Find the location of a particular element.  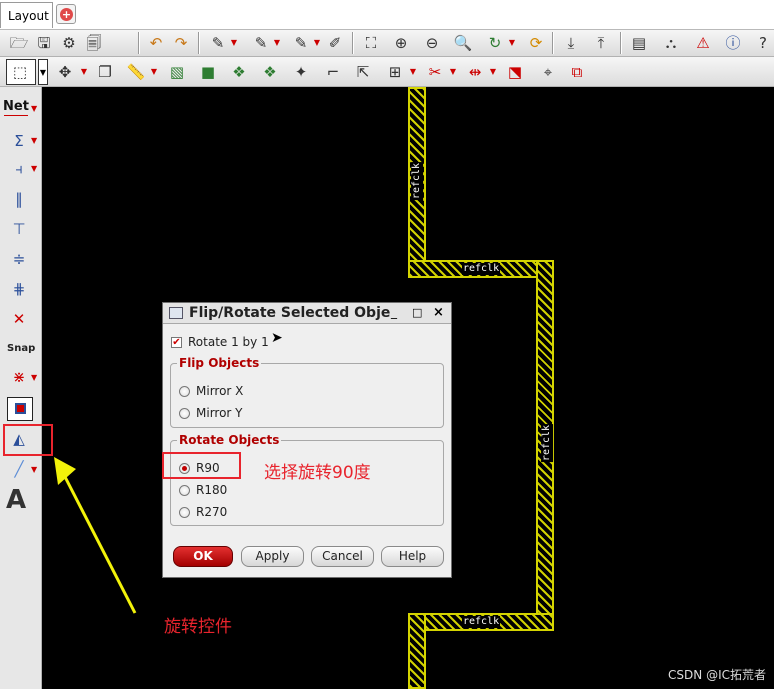

merge-icon: ⧉ is located at coordinates (577, 72).